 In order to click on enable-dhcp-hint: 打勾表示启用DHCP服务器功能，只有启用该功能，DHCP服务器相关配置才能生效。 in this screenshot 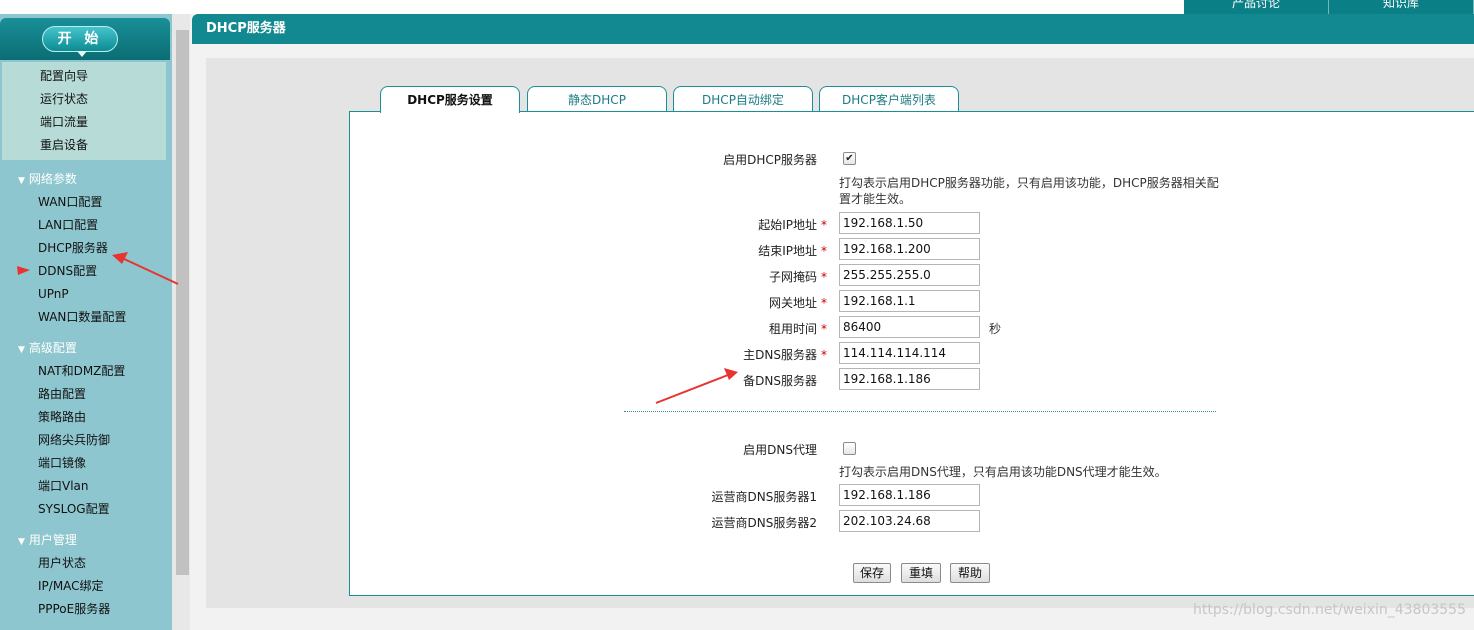, I will do `click(1029, 191)`.